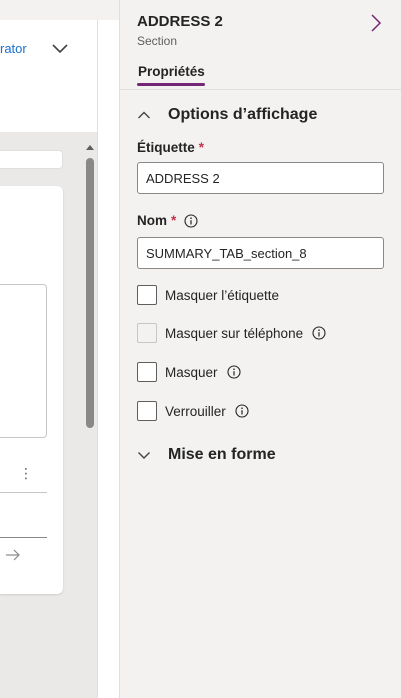 Image resolution: width=401 pixels, height=698 pixels. I want to click on chevron-right-icon, so click(376, 23).